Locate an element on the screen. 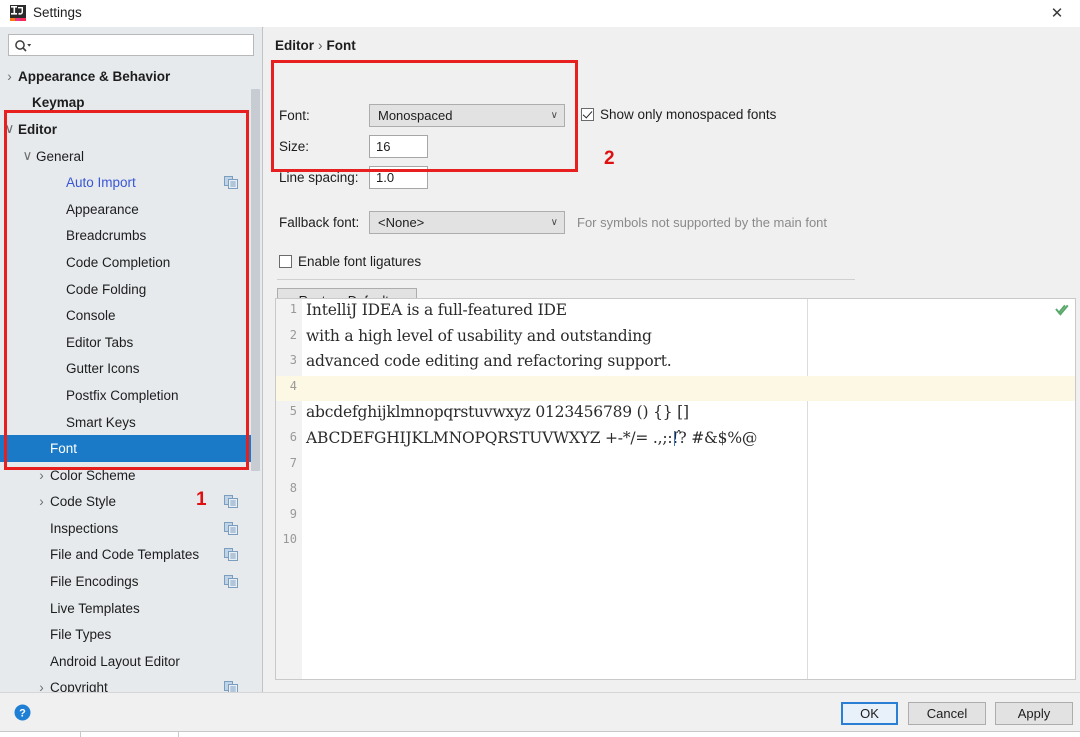 The image size is (1080, 737). sidebar-item-editor-tabs: Editor Tabs is located at coordinates (127, 342).